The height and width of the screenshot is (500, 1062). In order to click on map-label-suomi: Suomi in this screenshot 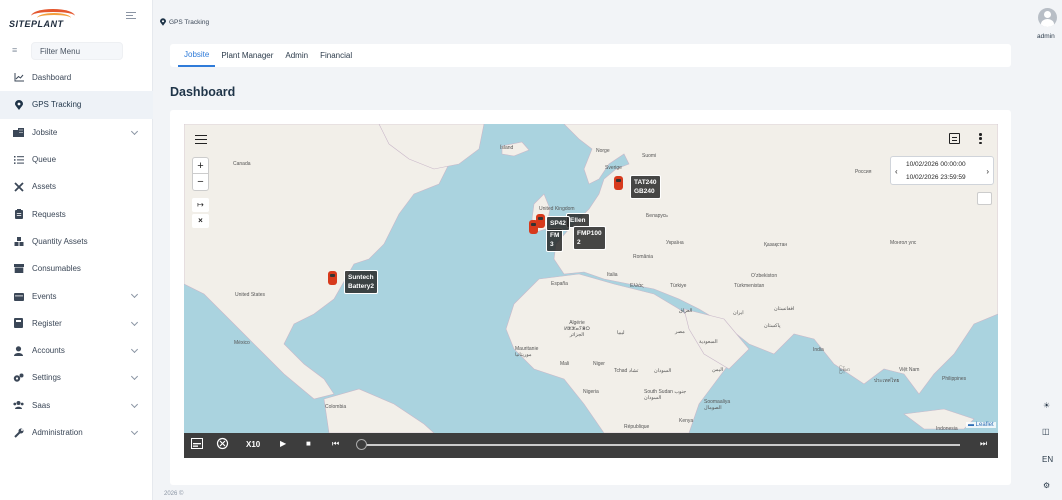, I will do `click(649, 156)`.